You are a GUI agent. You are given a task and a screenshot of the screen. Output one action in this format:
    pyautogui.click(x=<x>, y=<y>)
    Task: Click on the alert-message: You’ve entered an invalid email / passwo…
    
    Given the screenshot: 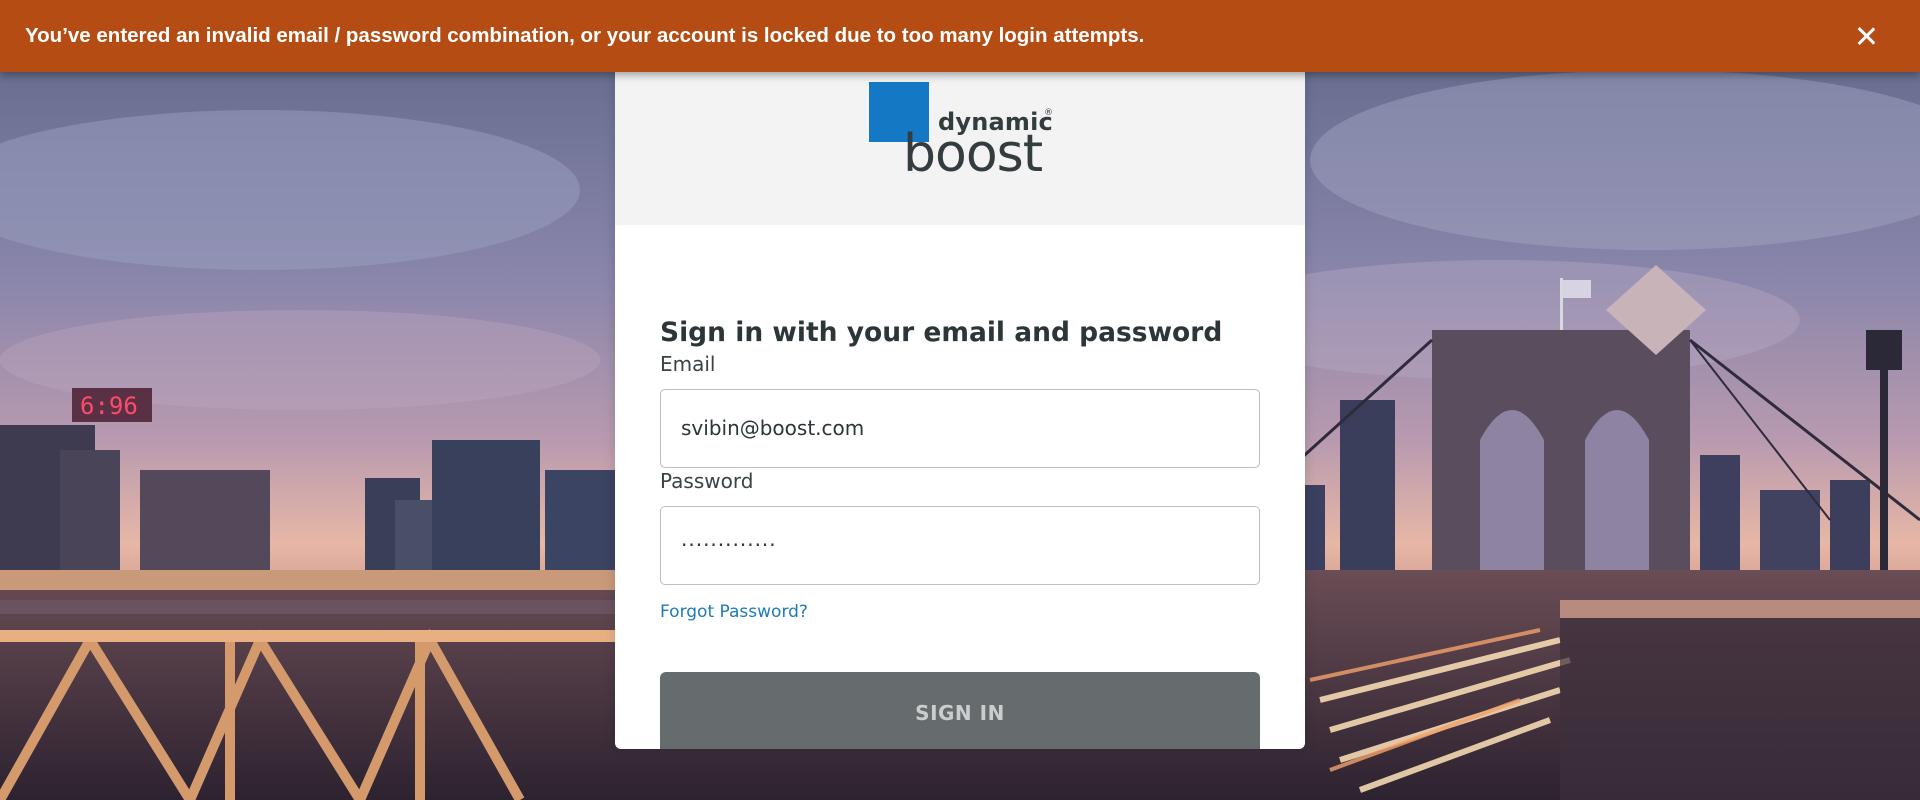 What is the action you would take?
    pyautogui.click(x=585, y=35)
    